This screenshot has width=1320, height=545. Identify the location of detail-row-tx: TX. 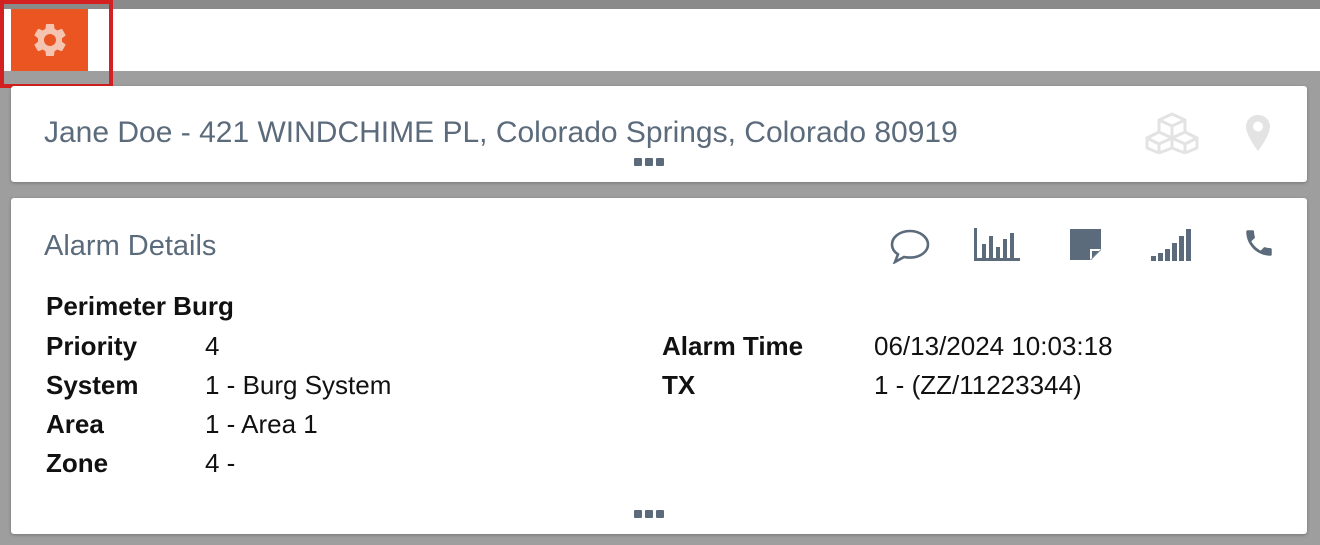
(678, 385).